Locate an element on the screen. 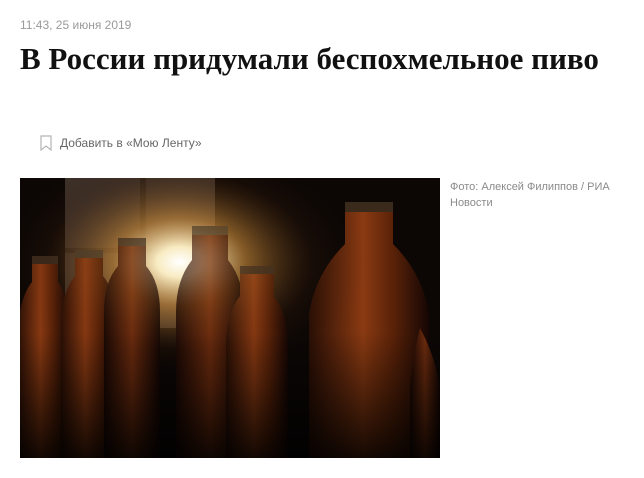 The width and height of the screenshot is (644, 478). bookmark-icon is located at coordinates (46, 143).